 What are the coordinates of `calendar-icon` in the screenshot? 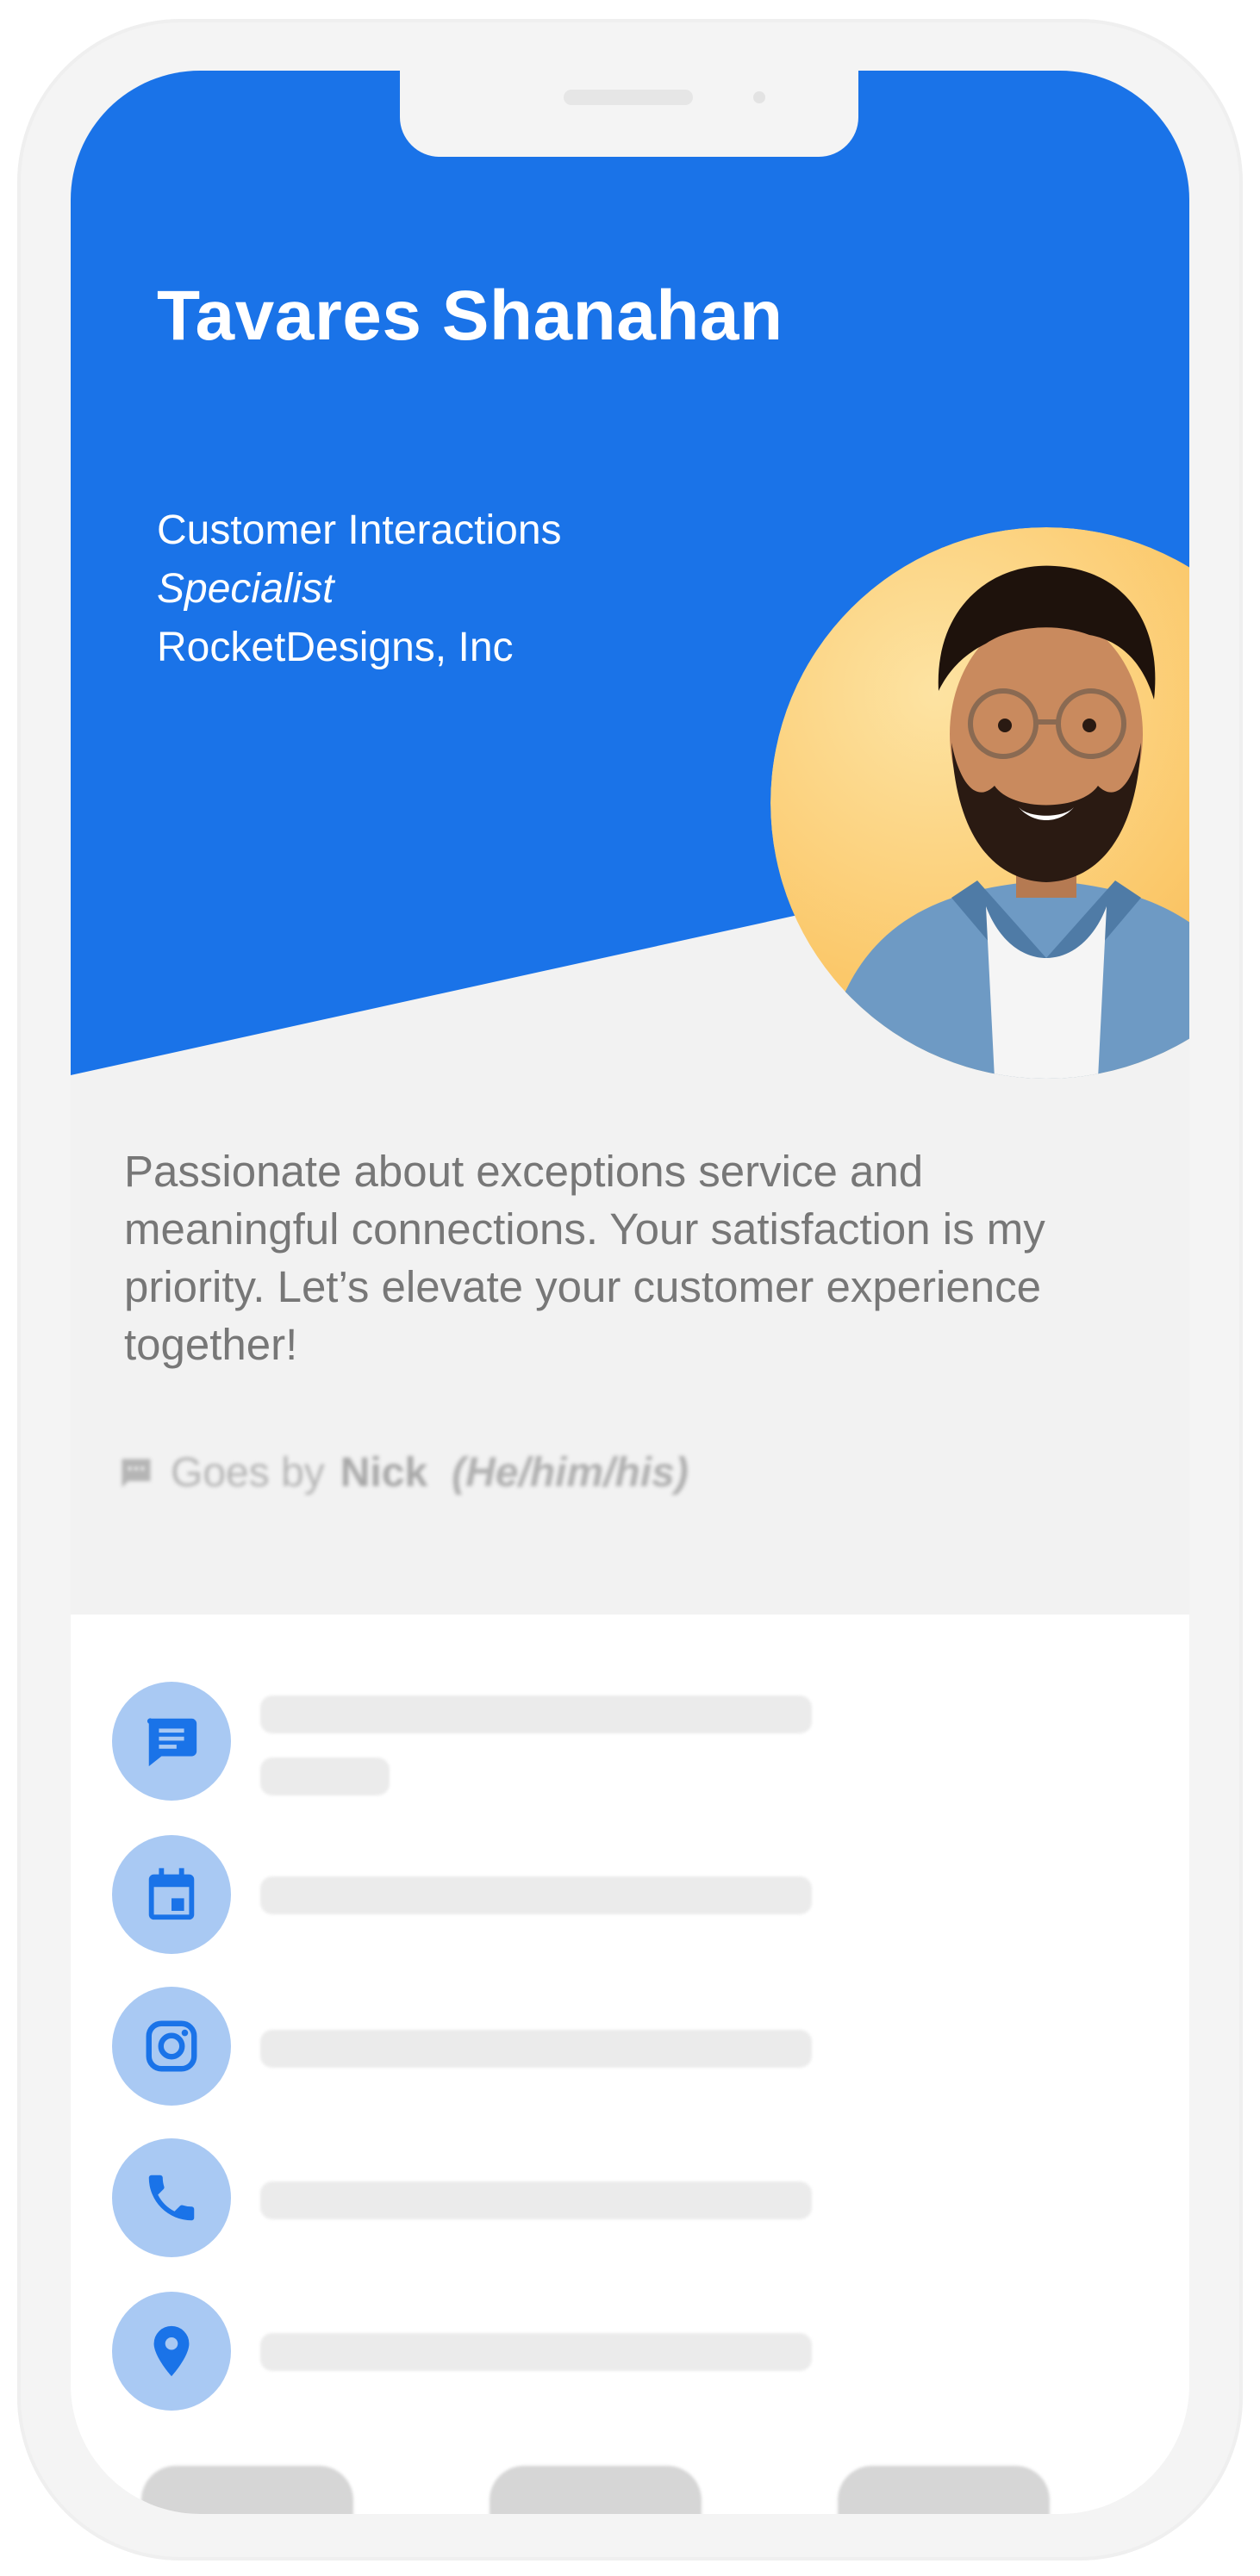 It's located at (172, 1895).